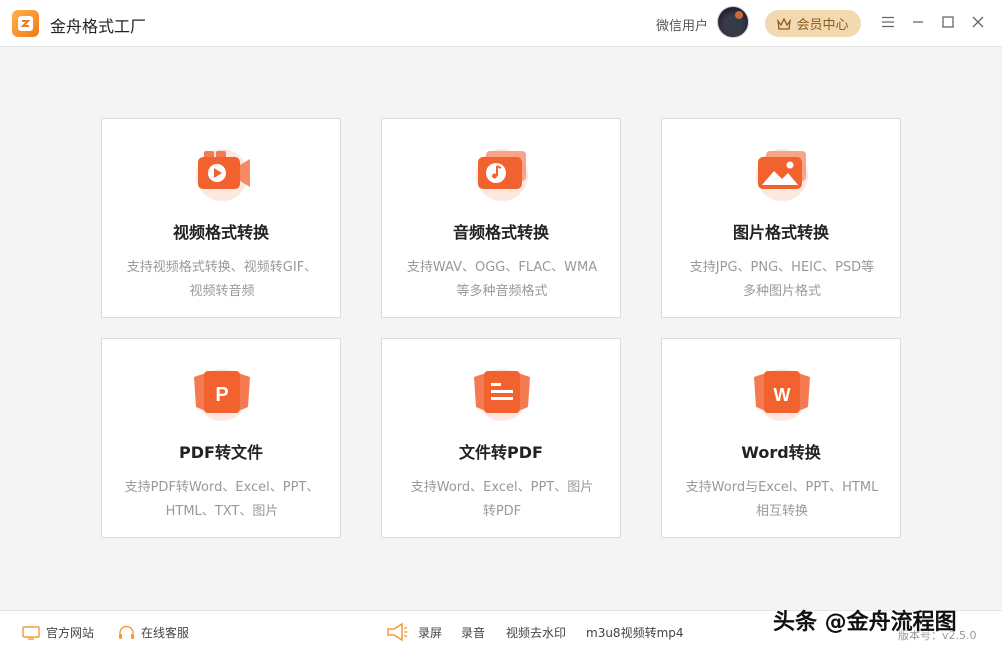  Describe the element at coordinates (223, 175) in the screenshot. I see `video-icon` at that location.